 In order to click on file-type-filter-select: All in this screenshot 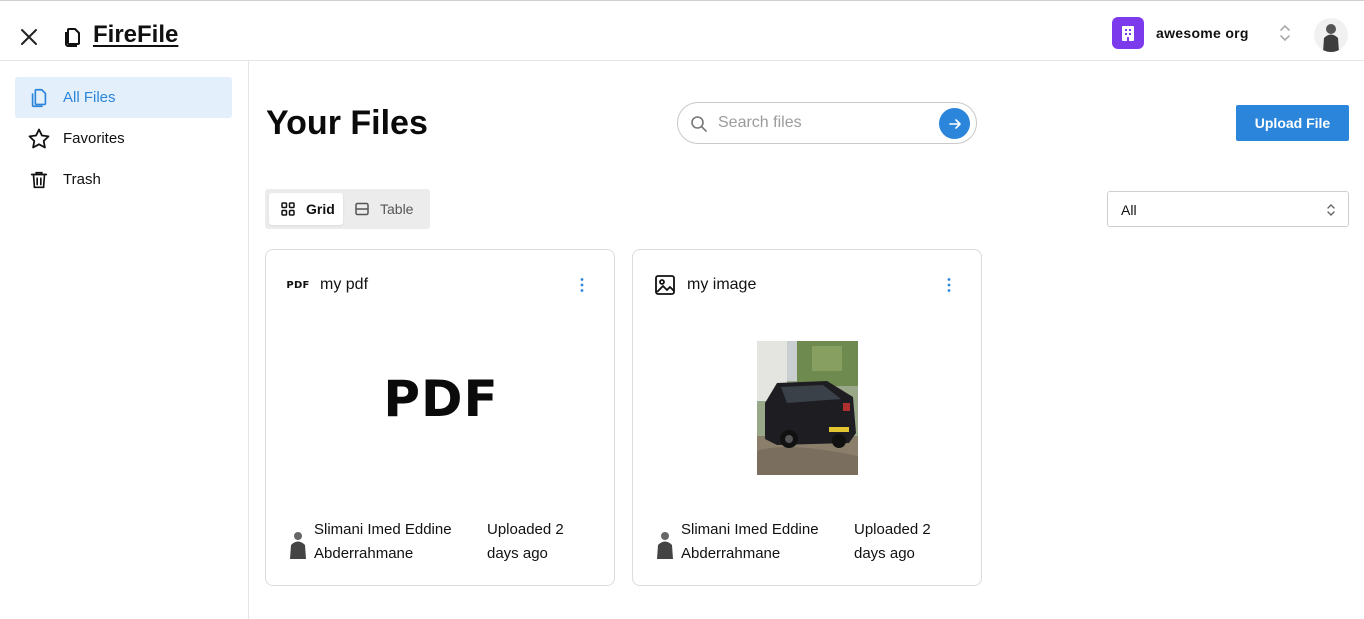, I will do `click(1228, 209)`.